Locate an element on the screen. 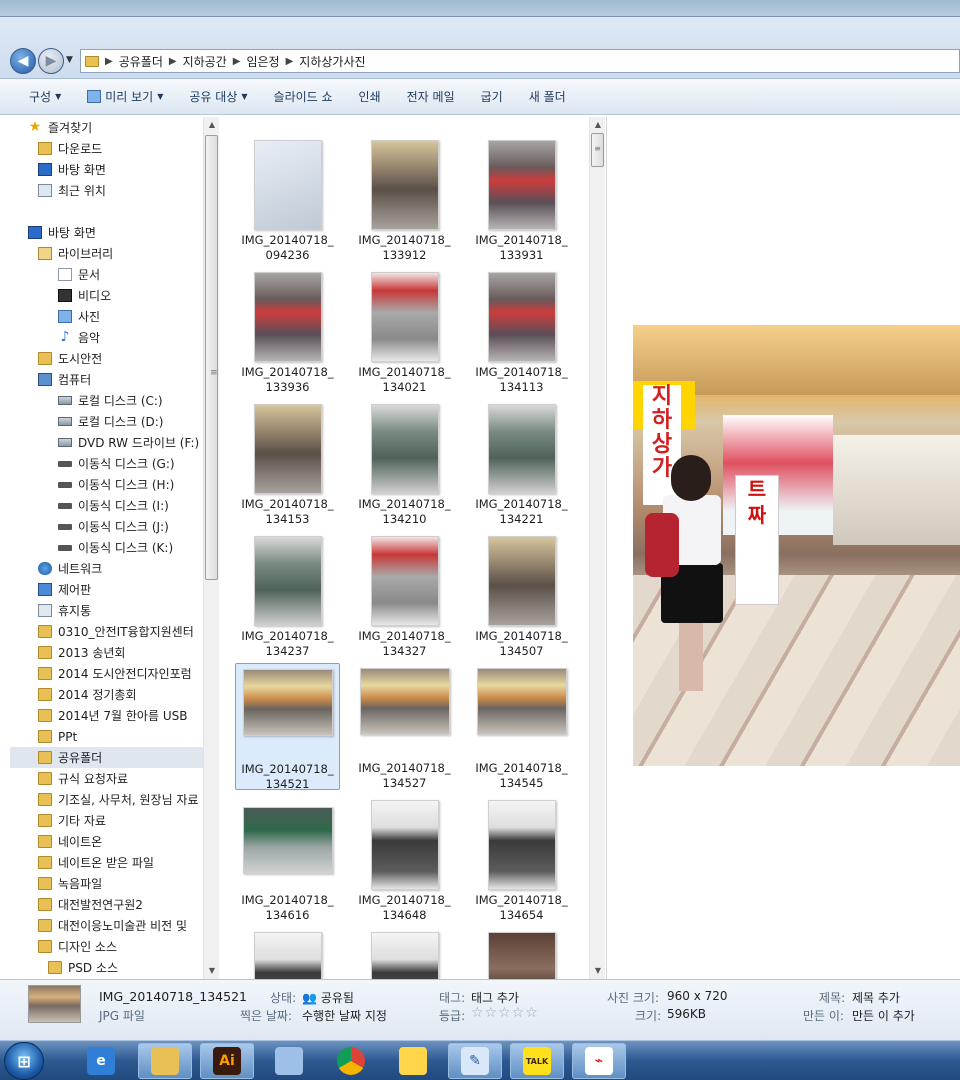 This screenshot has height=1080, width=960. file-thumbnail-item: IMG_20140718_ 134527 is located at coordinates (404, 726).